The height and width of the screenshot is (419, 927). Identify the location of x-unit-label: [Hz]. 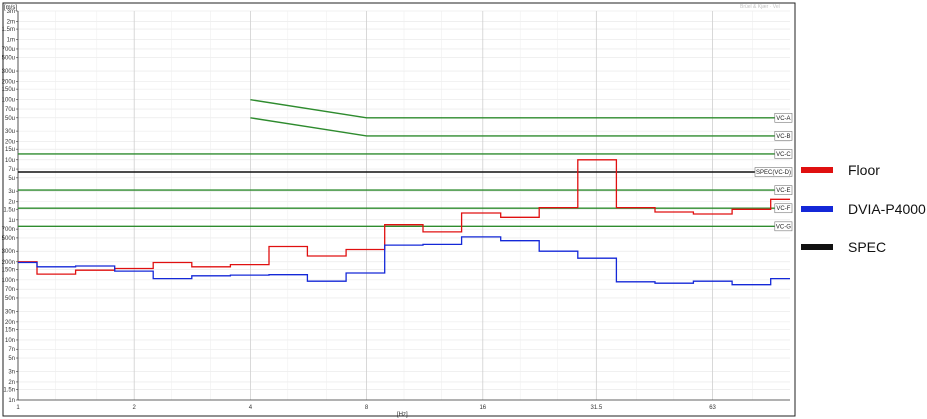
(402, 415).